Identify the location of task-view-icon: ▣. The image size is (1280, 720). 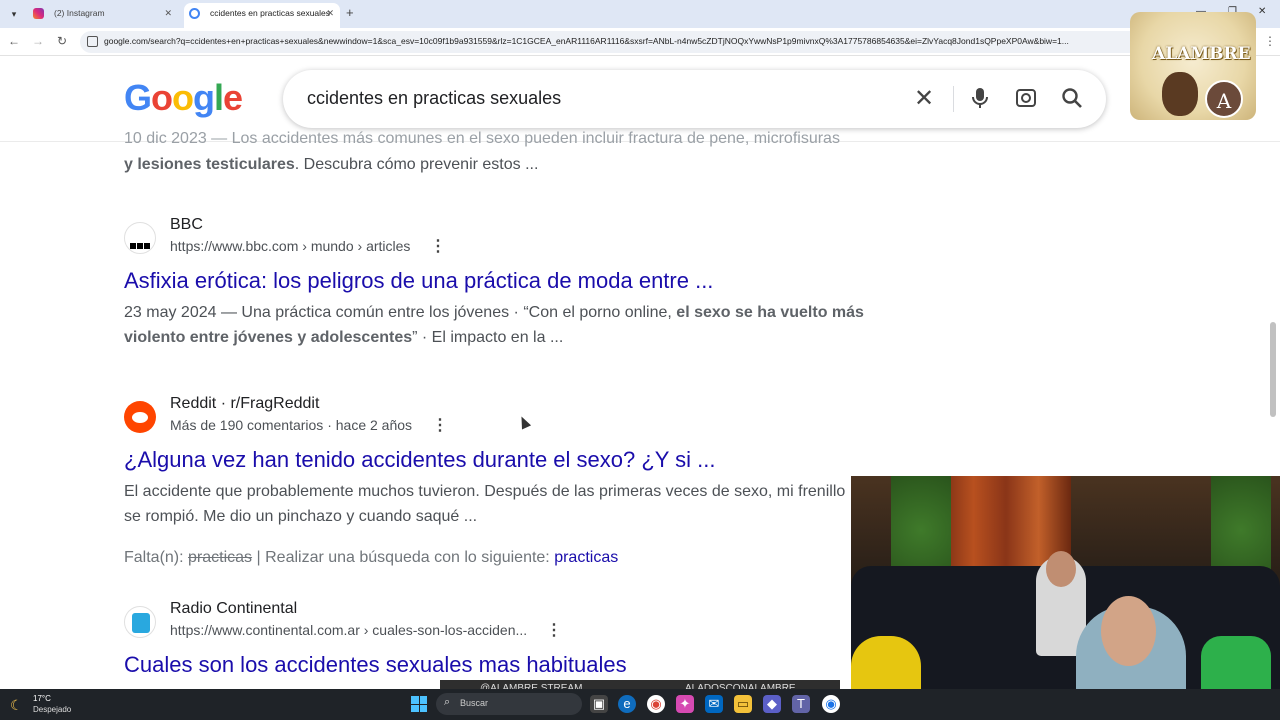
(599, 704).